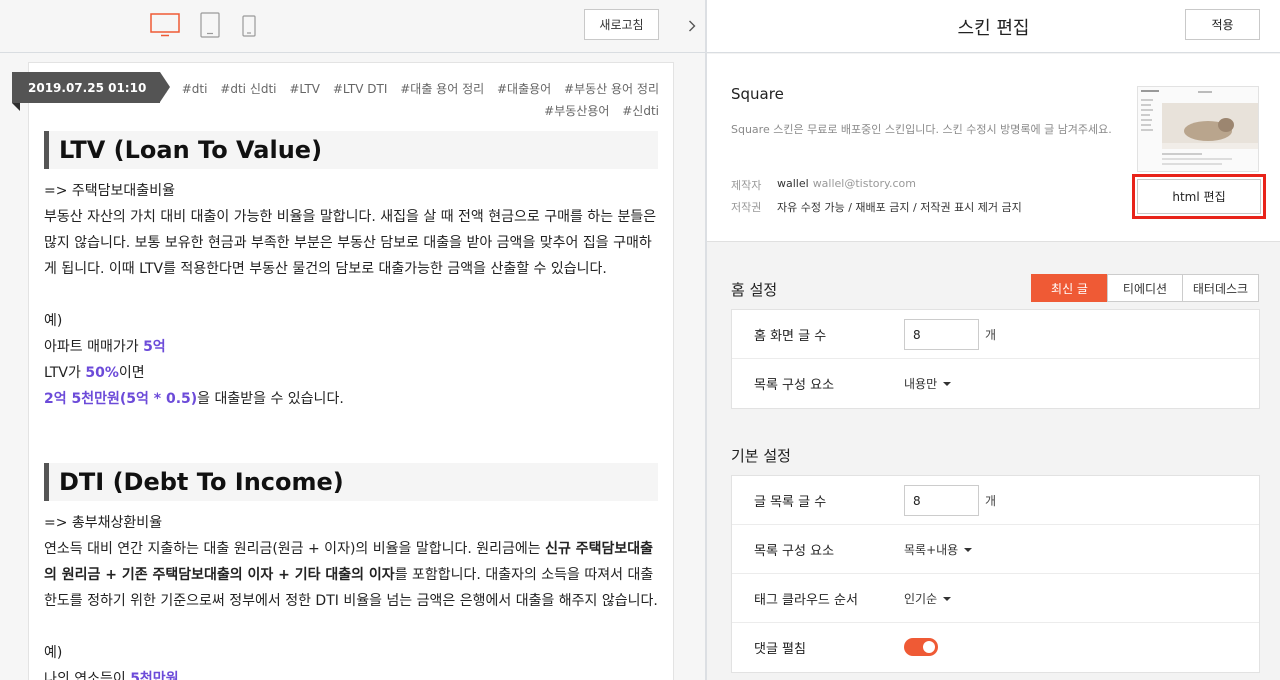 The height and width of the screenshot is (680, 1280). Describe the element at coordinates (195, 89) in the screenshot. I see `tag-link: #dti` at that location.